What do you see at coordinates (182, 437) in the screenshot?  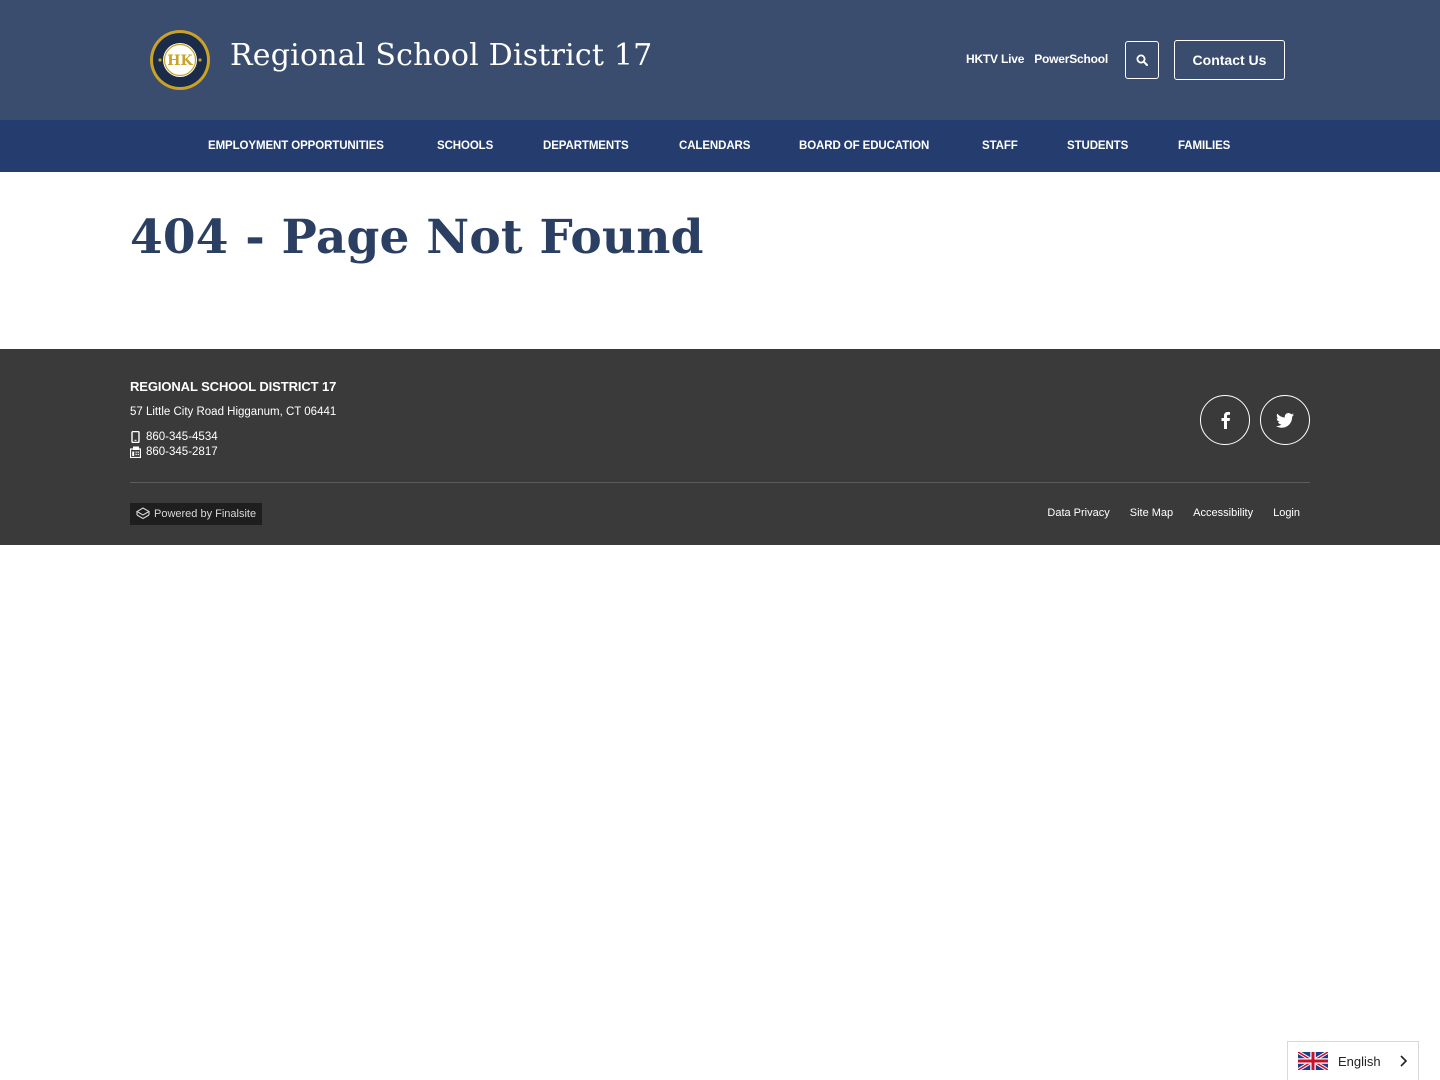 I see `footer-phone-number: 860-345-4534` at bounding box center [182, 437].